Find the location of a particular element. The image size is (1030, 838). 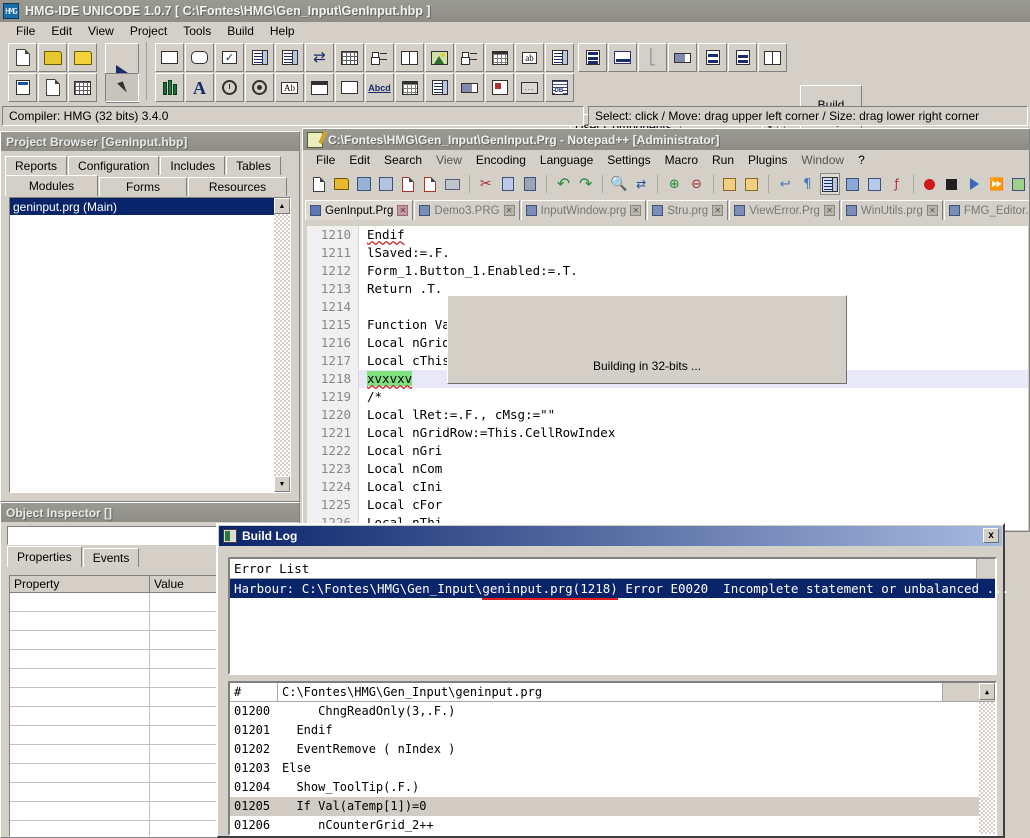

print-icon is located at coordinates (453, 184).